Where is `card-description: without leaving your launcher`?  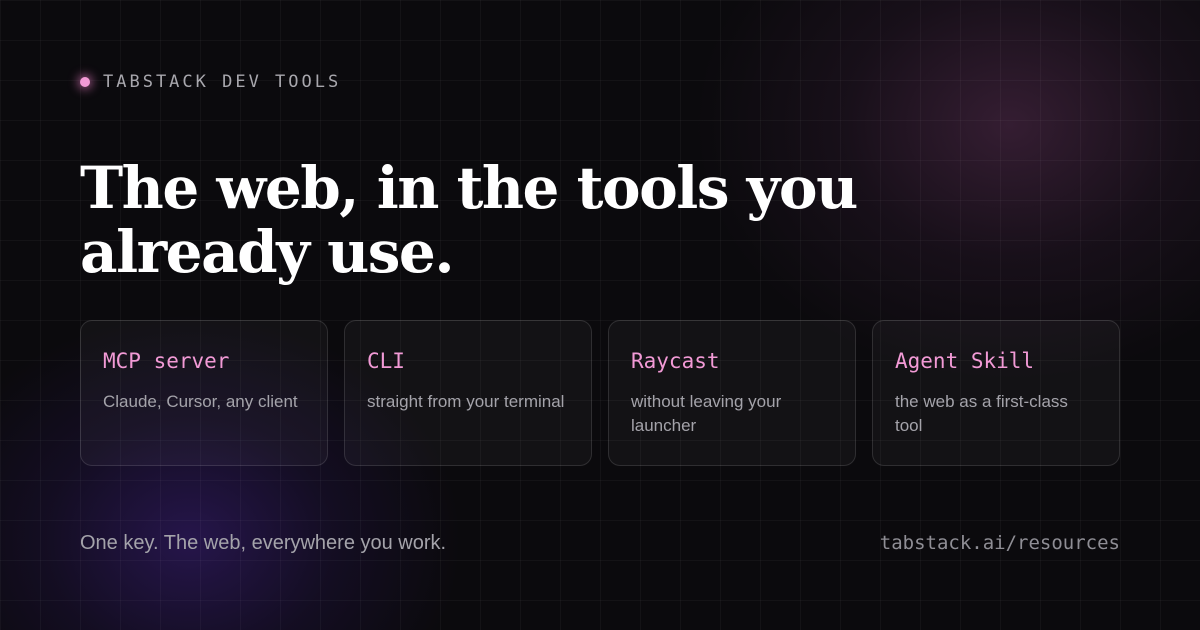
card-description: without leaving your launcher is located at coordinates (706, 413).